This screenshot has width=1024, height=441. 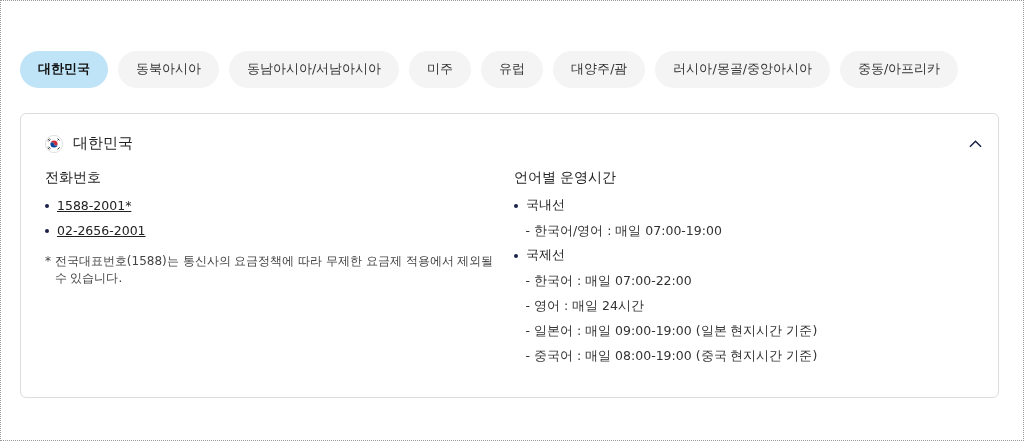 What do you see at coordinates (623, 231) in the screenshot?
I see `hours-text: - 한국어/영어 : 매일 07:00-19:00` at bounding box center [623, 231].